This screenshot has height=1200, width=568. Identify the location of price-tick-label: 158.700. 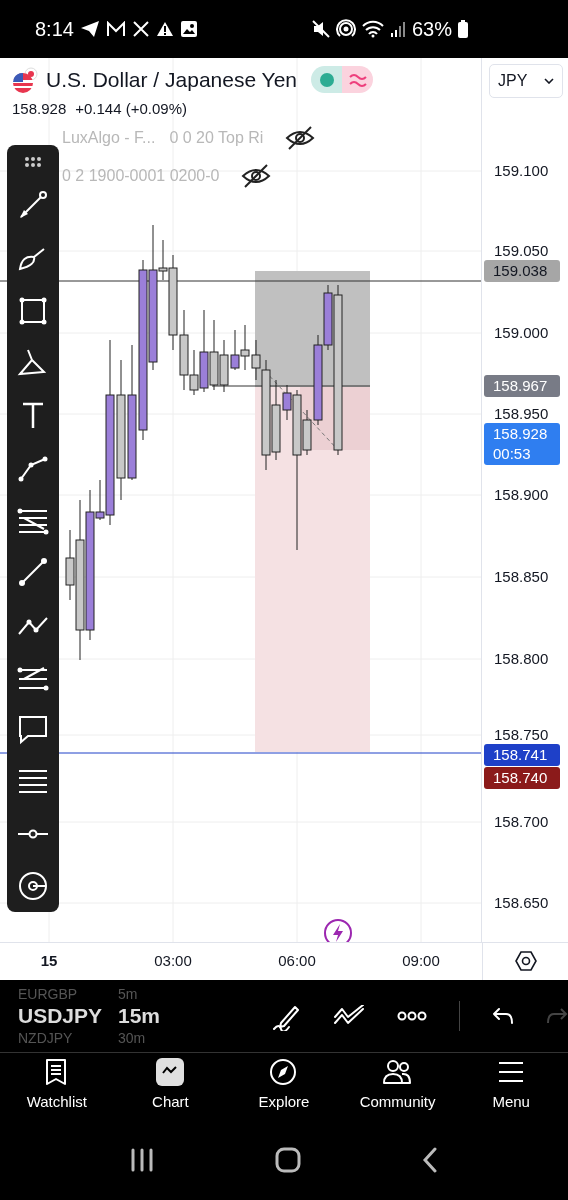
(521, 821).